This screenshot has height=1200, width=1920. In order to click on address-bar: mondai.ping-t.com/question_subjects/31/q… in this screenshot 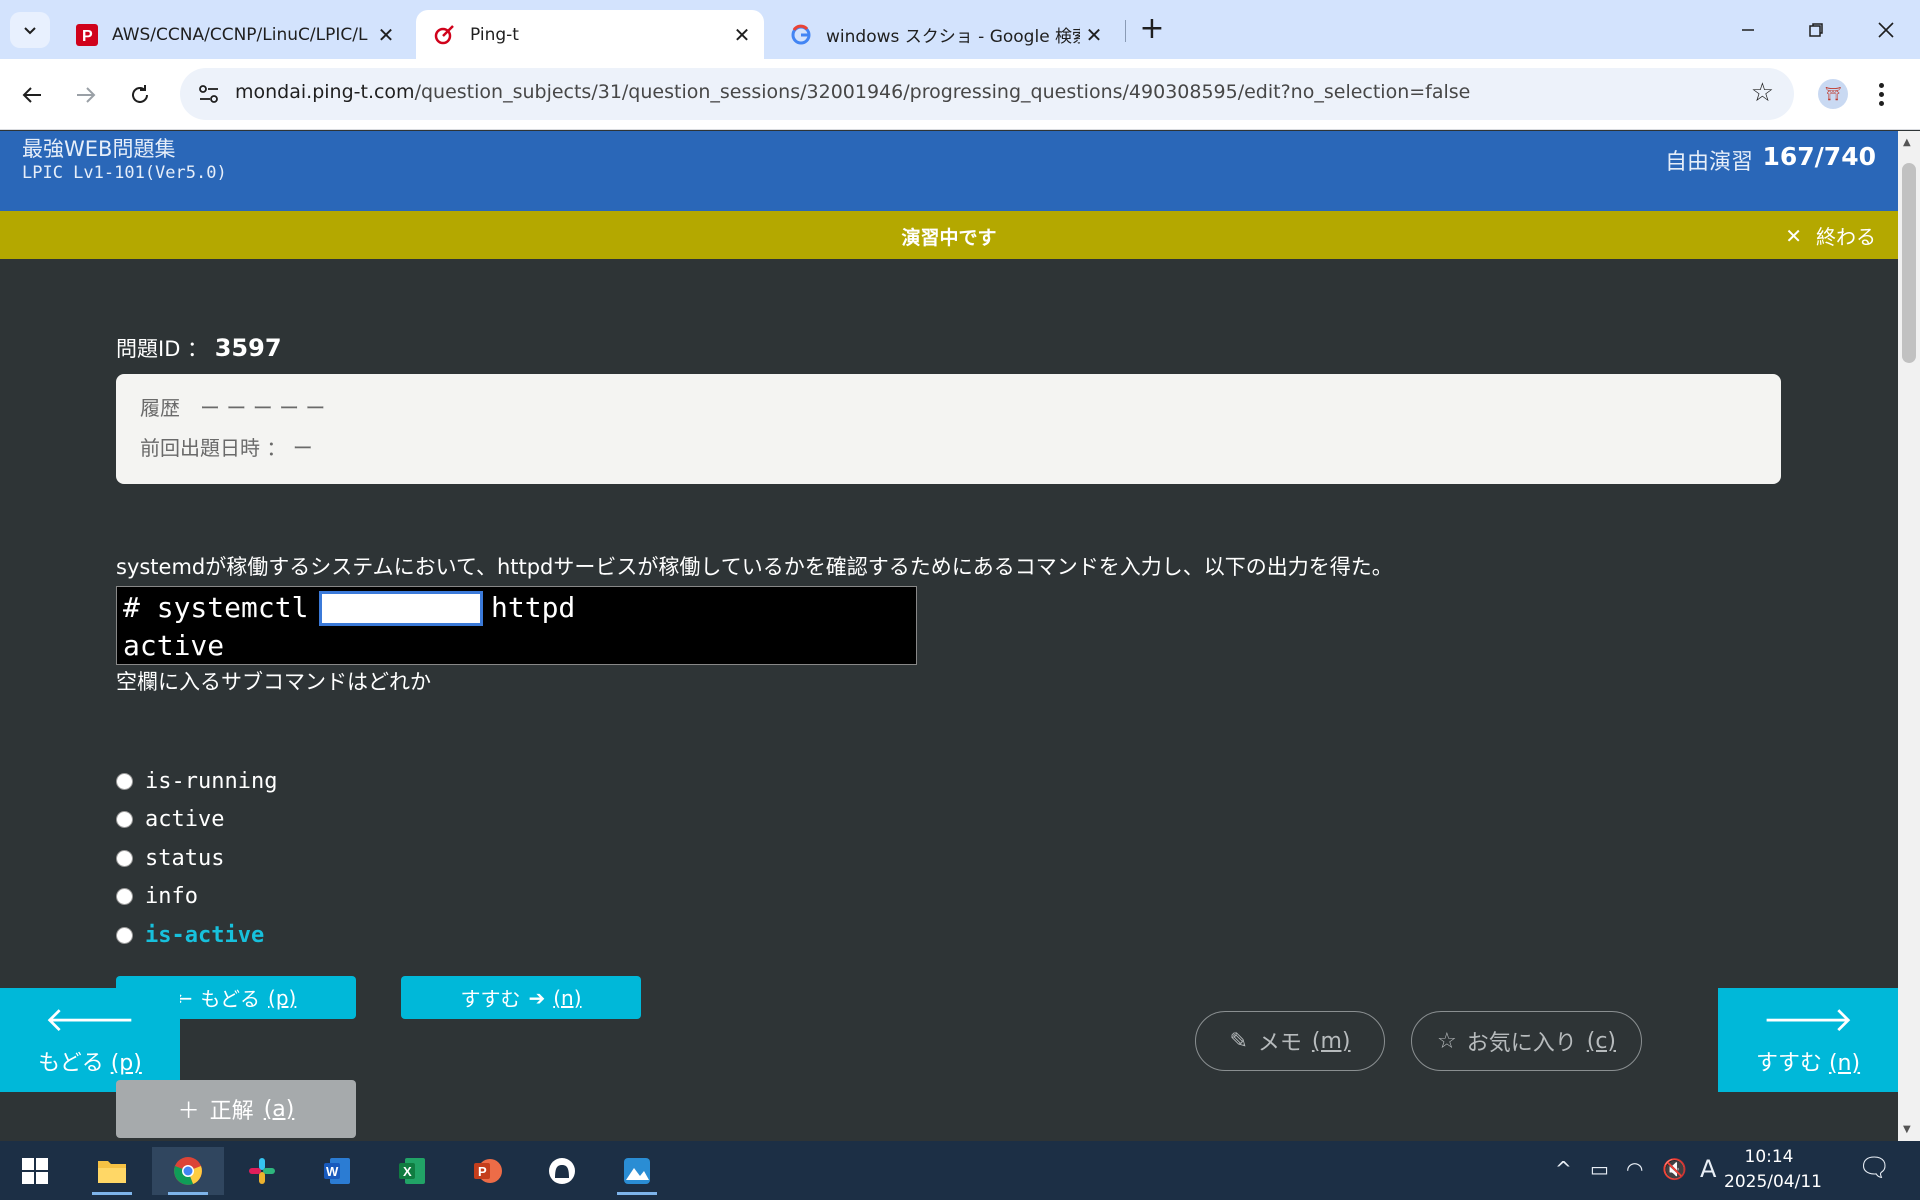, I will do `click(987, 94)`.